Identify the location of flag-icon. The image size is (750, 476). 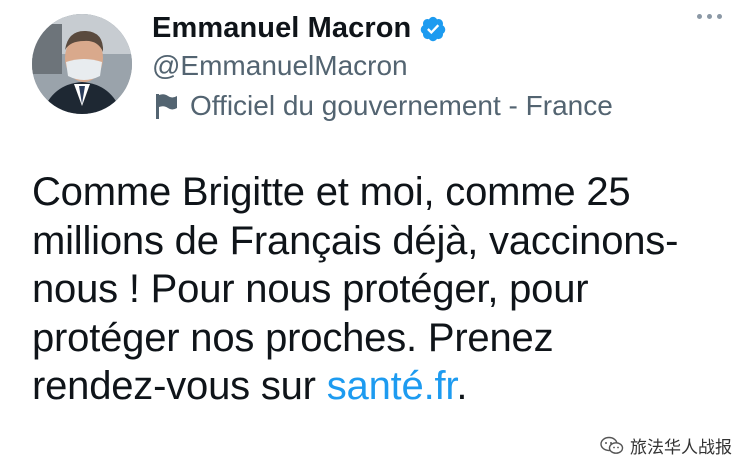
(166, 106).